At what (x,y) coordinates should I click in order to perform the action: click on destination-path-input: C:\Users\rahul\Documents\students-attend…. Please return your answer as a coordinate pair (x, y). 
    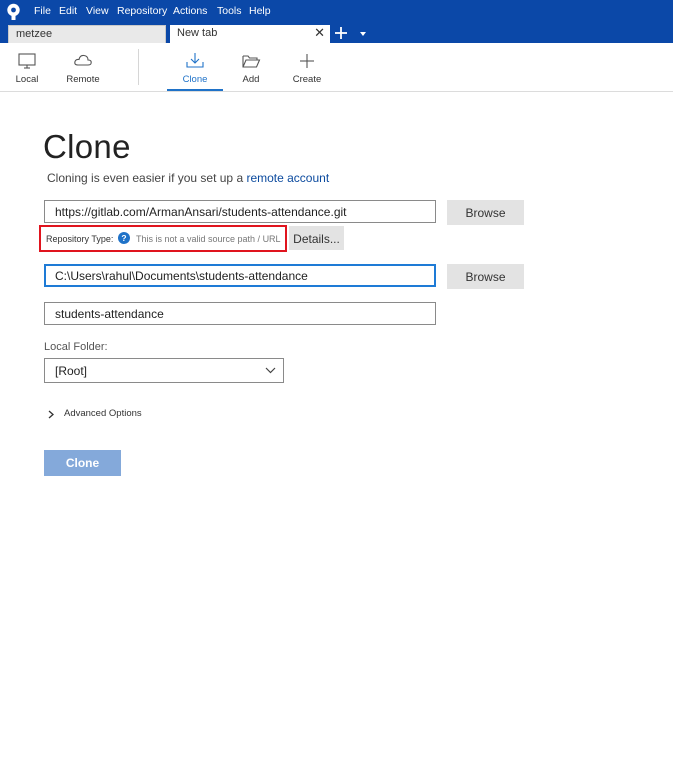
    Looking at the image, I should click on (240, 275).